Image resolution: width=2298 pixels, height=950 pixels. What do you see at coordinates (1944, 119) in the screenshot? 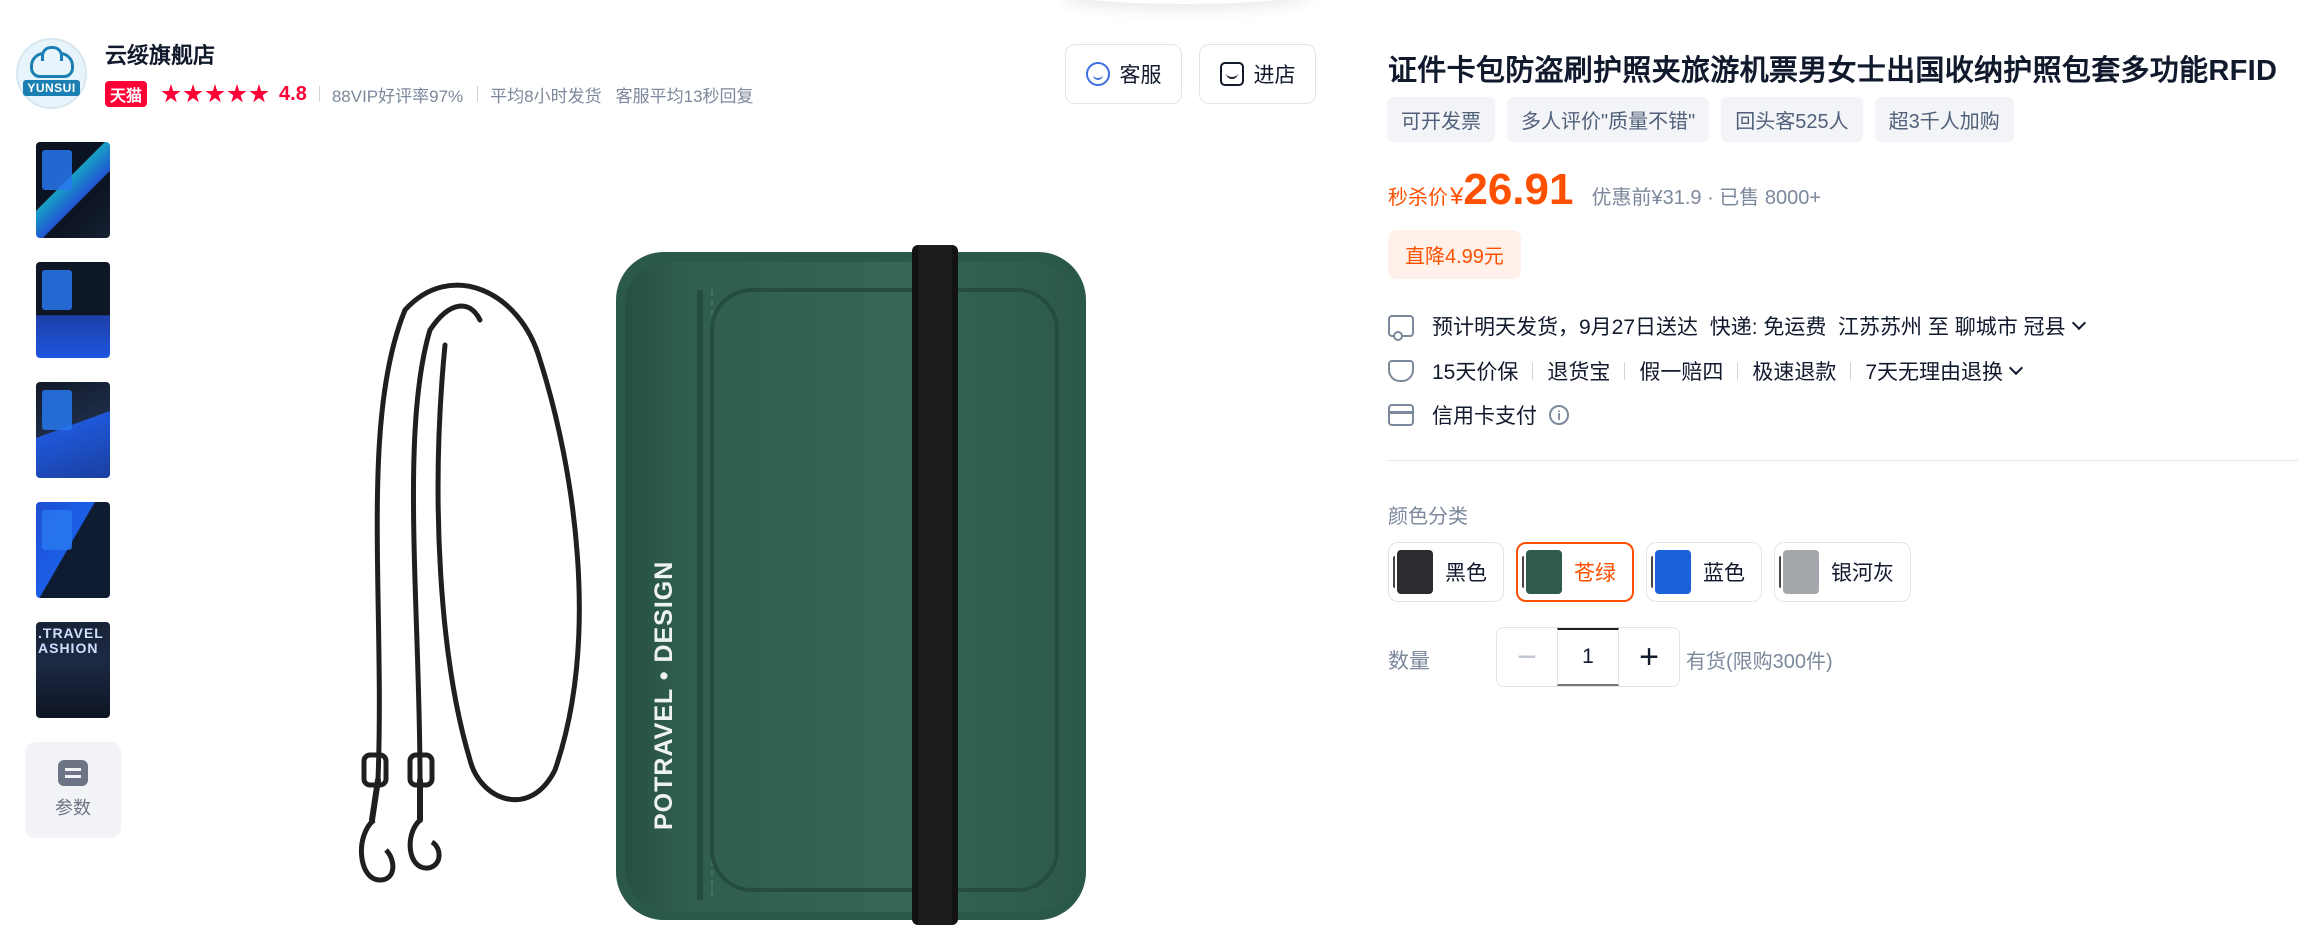
I see `tag-cart-adds: 超3千人加购` at bounding box center [1944, 119].